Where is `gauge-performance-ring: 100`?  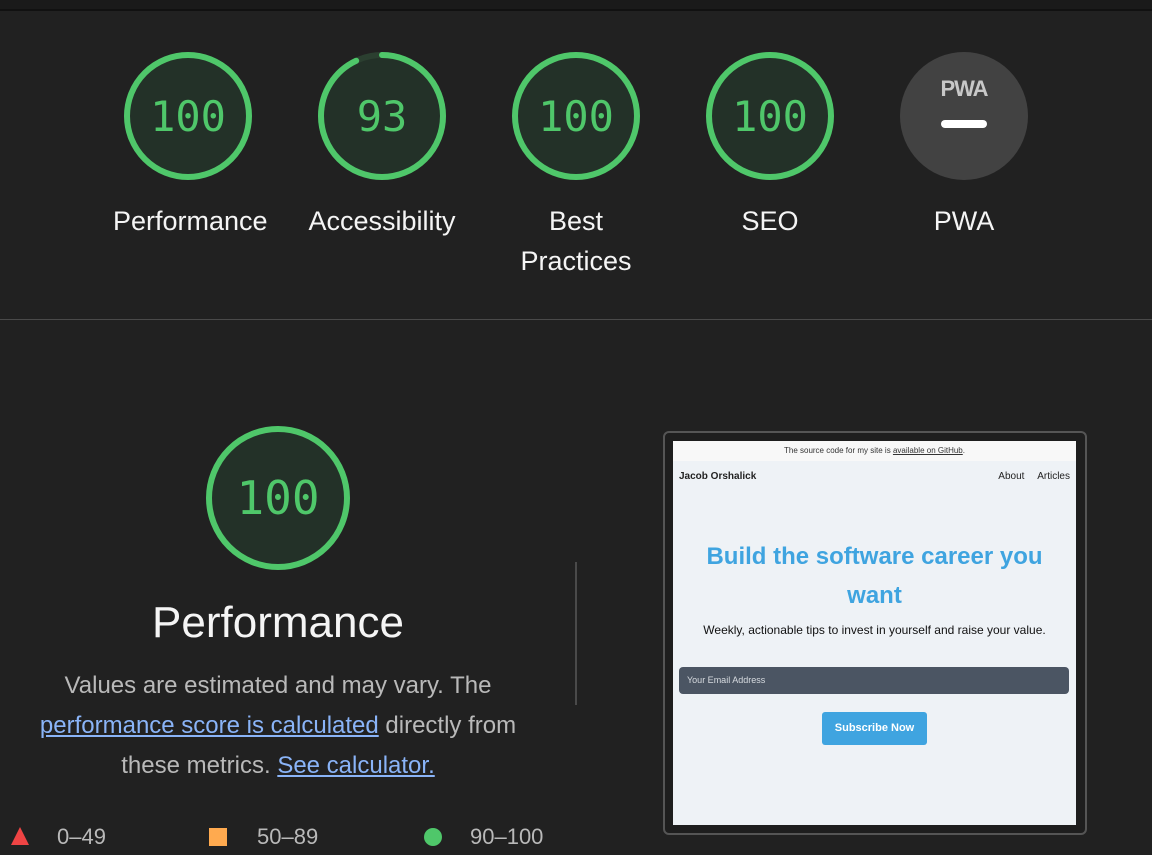
gauge-performance-ring: 100 is located at coordinates (188, 116).